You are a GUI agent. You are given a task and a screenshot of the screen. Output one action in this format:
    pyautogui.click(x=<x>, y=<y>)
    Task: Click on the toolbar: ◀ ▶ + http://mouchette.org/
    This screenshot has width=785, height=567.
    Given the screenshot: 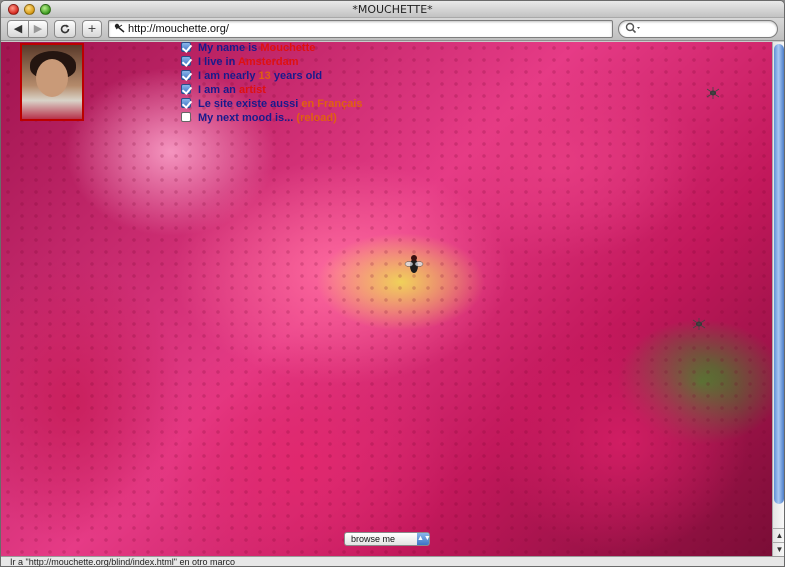 What is the action you would take?
    pyautogui.click(x=392, y=29)
    